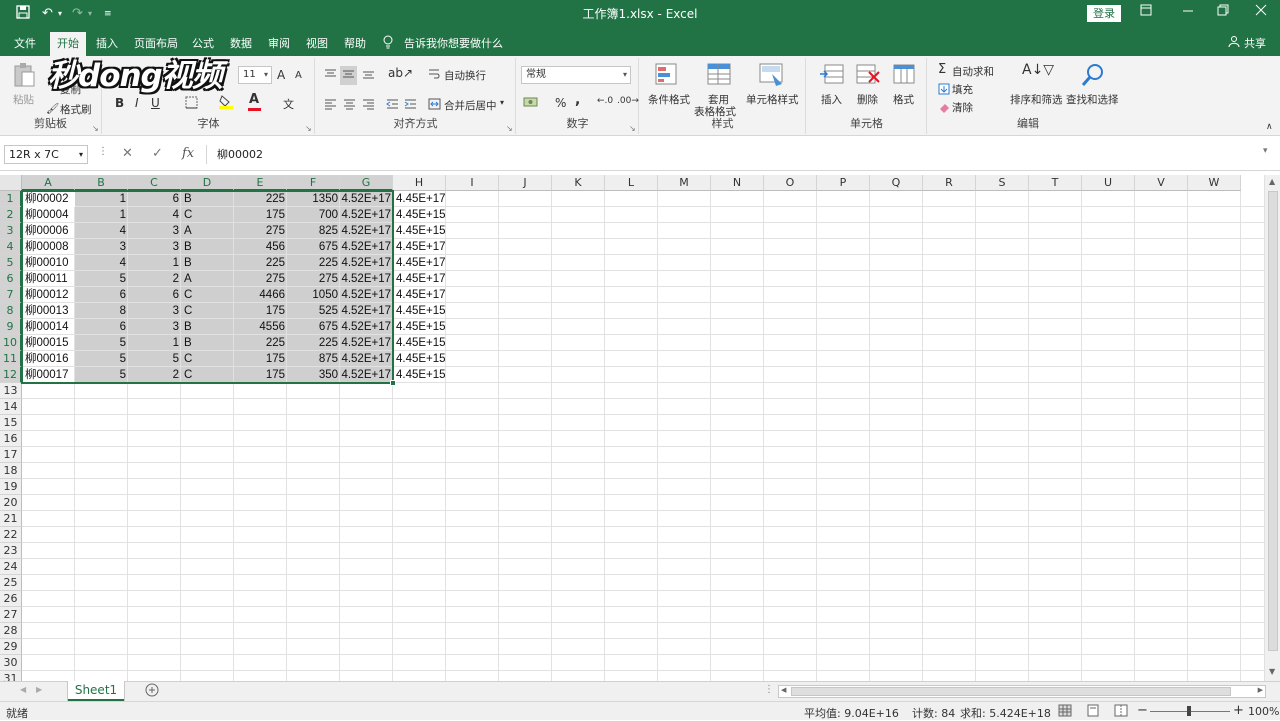 The height and width of the screenshot is (721, 1280). Describe the element at coordinates (157, 153) in the screenshot. I see `enter-icon: ✓` at that location.